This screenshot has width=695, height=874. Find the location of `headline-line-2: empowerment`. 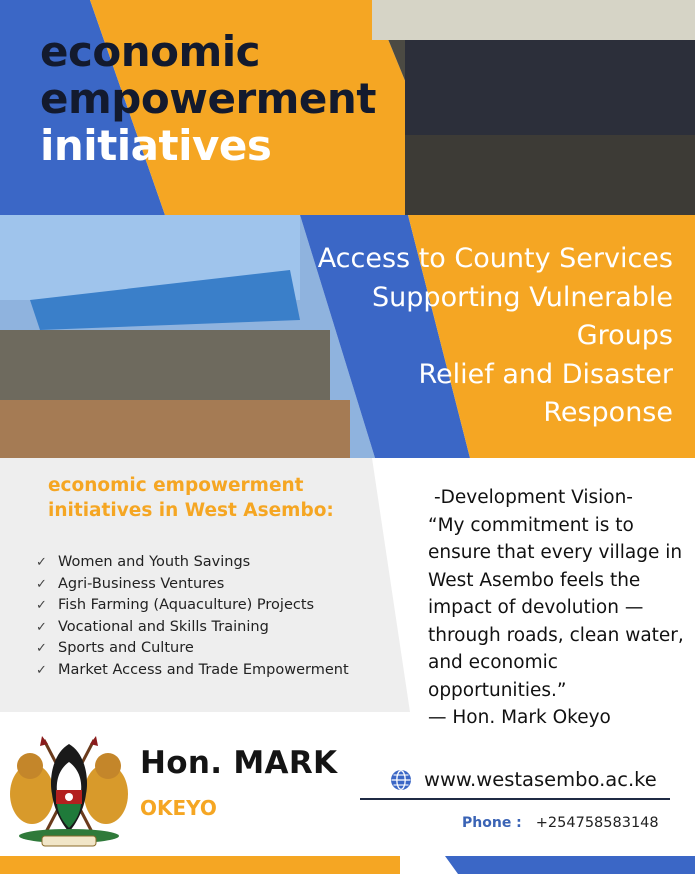

headline-line-2: empowerment is located at coordinates (208, 99).